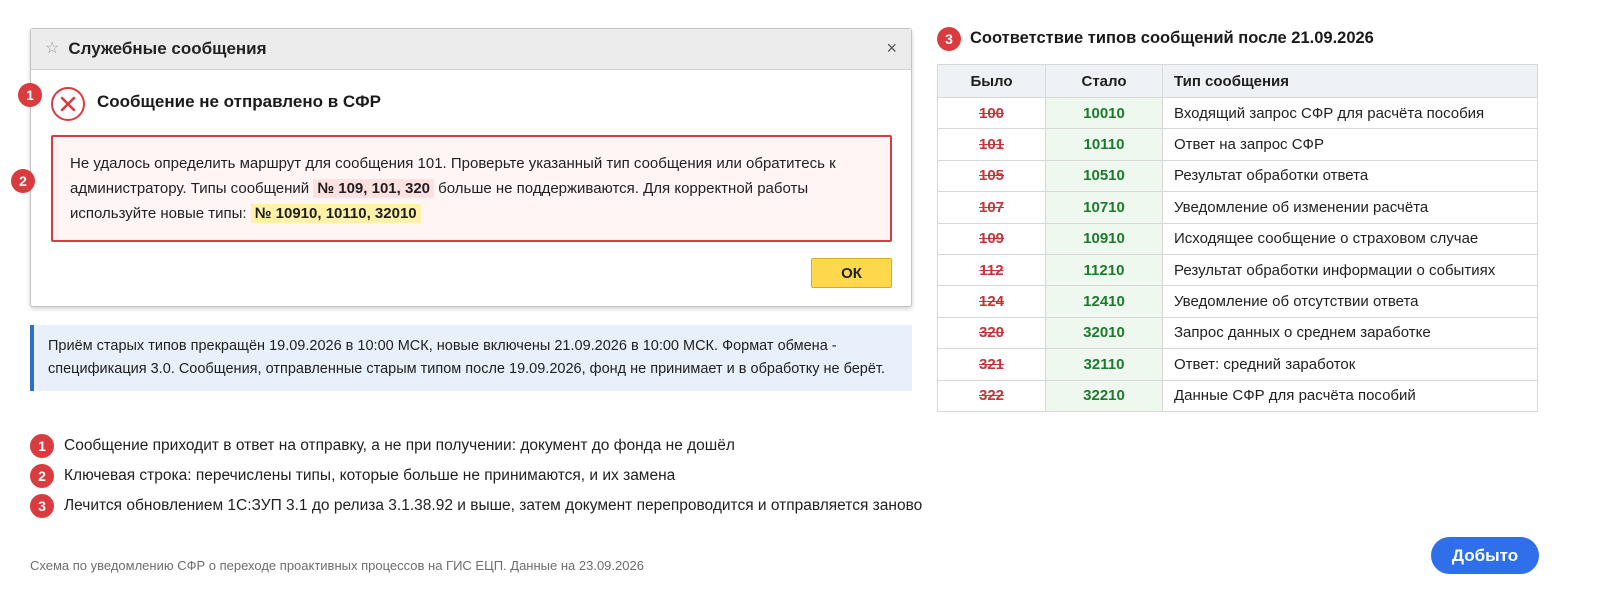 The height and width of the screenshot is (607, 1600). I want to click on new-type-cell: 10010, so click(1104, 113).